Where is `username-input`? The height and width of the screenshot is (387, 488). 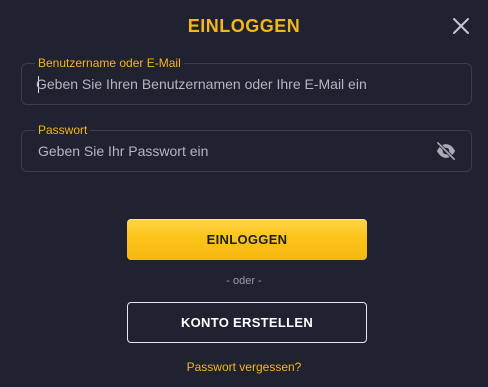
username-input is located at coordinates (236, 84).